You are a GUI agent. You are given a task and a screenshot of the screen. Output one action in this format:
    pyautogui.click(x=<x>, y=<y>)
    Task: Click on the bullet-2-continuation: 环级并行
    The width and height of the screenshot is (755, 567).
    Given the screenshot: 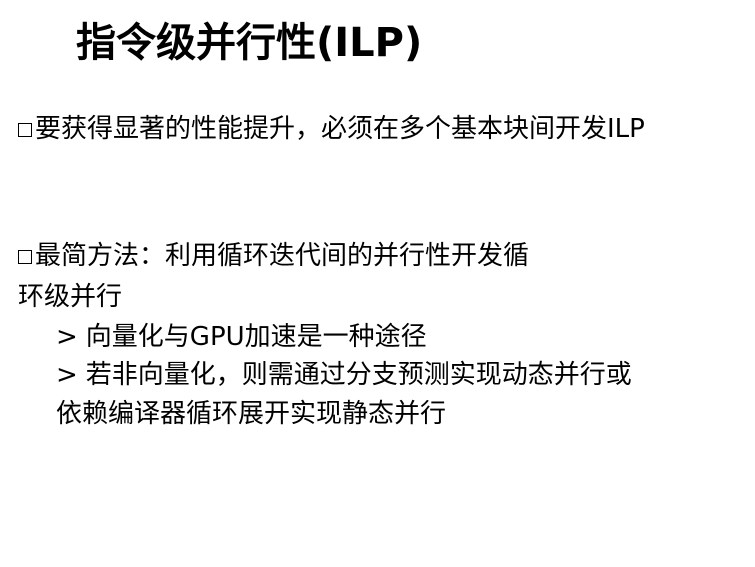 What is the action you would take?
    pyautogui.click(x=70, y=297)
    